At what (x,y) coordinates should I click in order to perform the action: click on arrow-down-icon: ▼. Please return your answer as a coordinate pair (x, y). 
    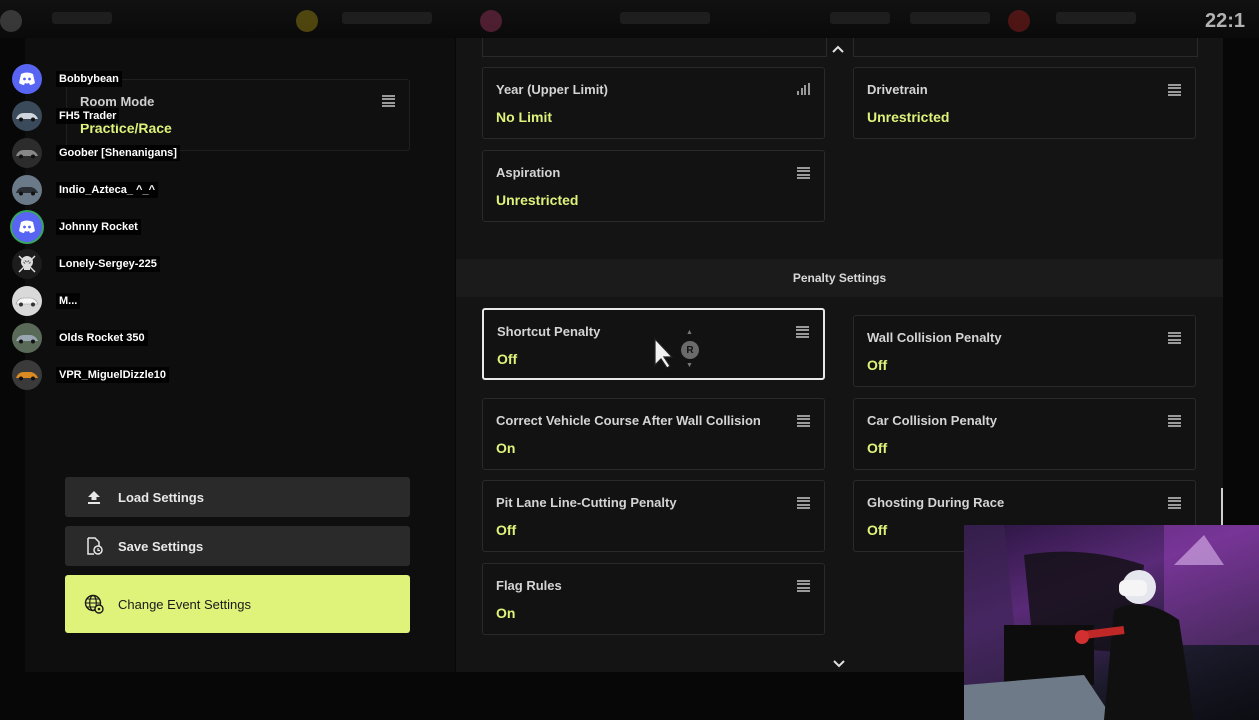
    Looking at the image, I should click on (689, 365).